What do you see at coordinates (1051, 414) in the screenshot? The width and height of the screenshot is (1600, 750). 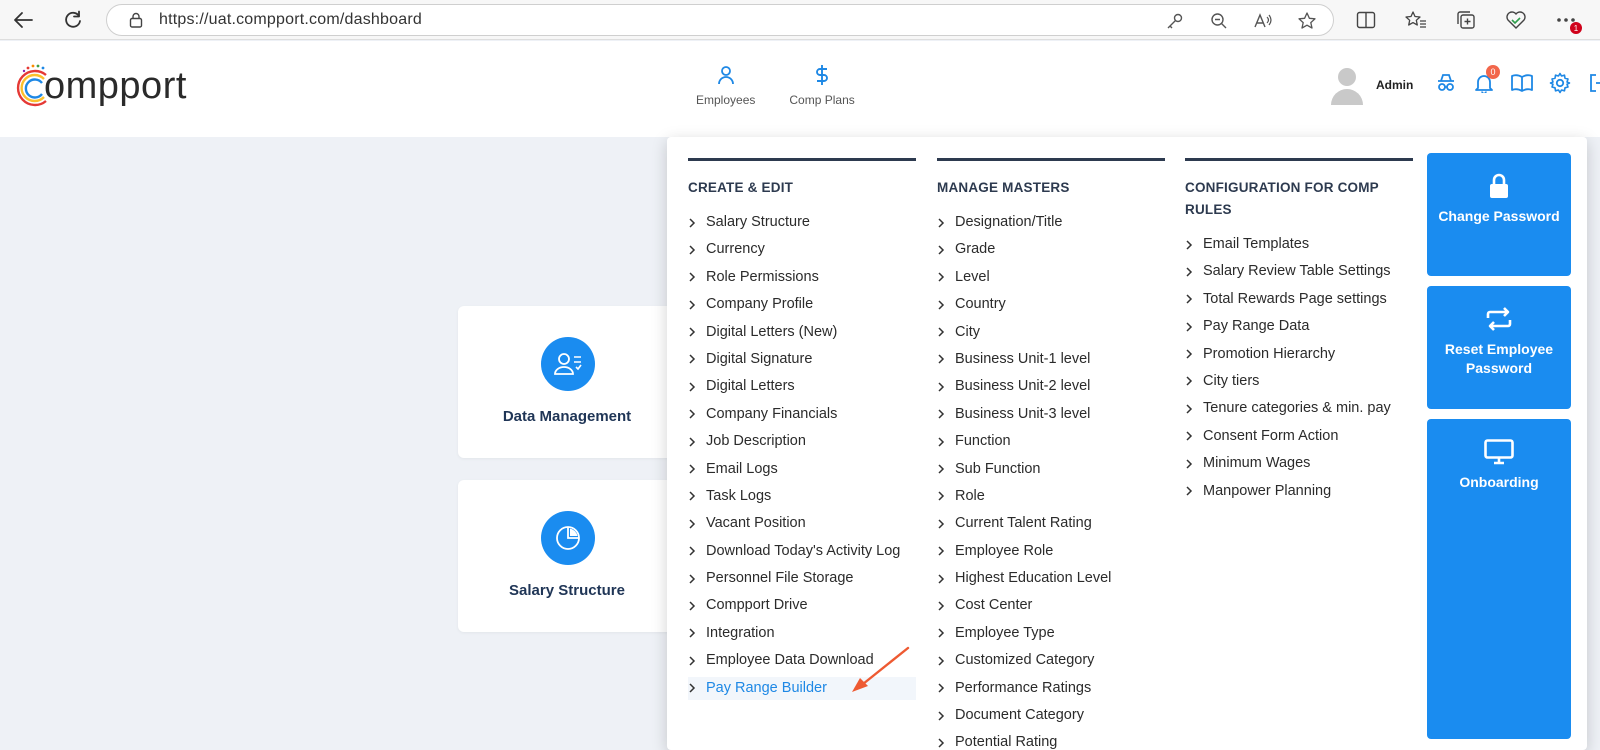 I see `menu-item-business-unit-3-level: Business Unit-3 level` at bounding box center [1051, 414].